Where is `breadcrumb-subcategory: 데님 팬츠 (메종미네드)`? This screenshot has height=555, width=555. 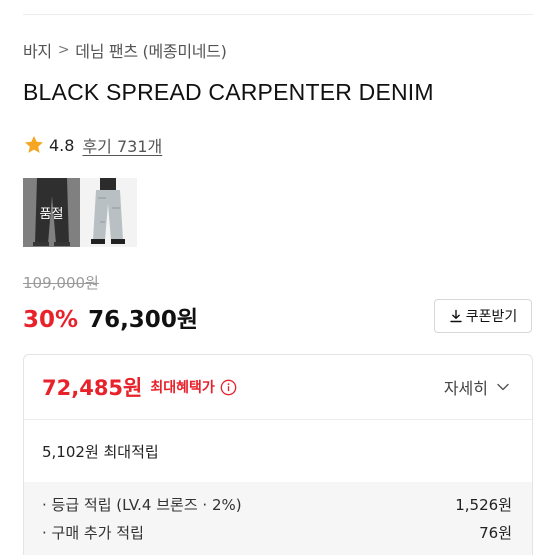 breadcrumb-subcategory: 데님 팬츠 (메종미네드) is located at coordinates (151, 50).